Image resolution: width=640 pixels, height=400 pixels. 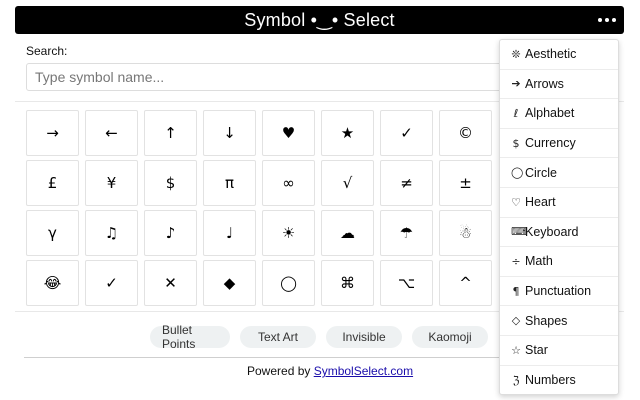 What do you see at coordinates (559, 173) in the screenshot?
I see `menu-item-circle: ◯ Circle` at bounding box center [559, 173].